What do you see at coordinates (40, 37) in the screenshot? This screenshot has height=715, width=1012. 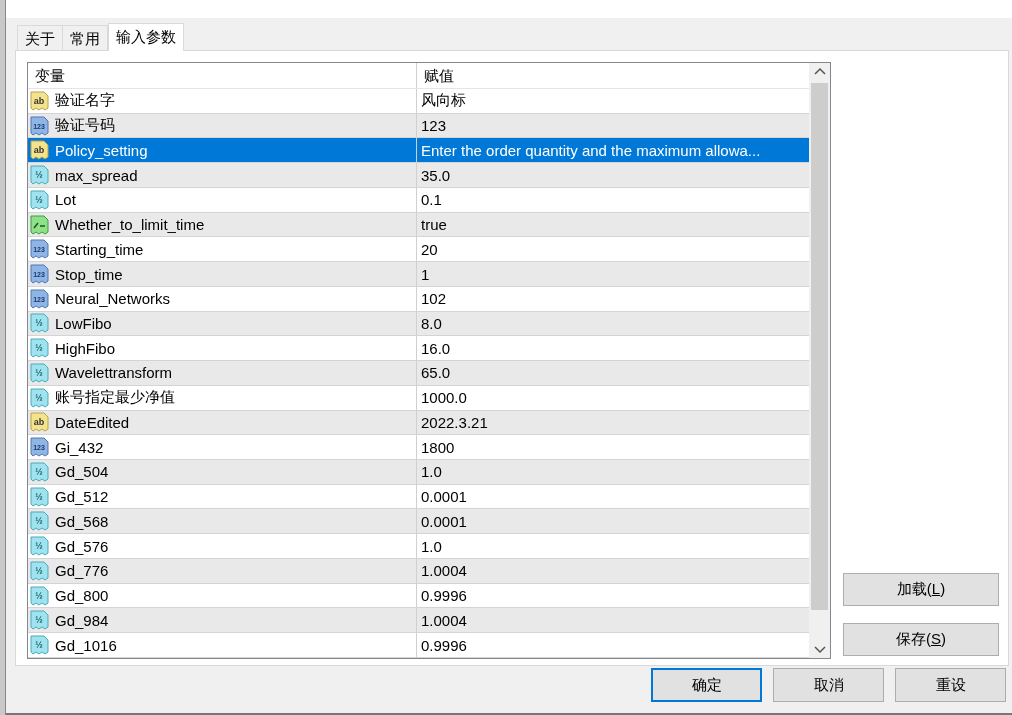 I see `tab: 关于` at bounding box center [40, 37].